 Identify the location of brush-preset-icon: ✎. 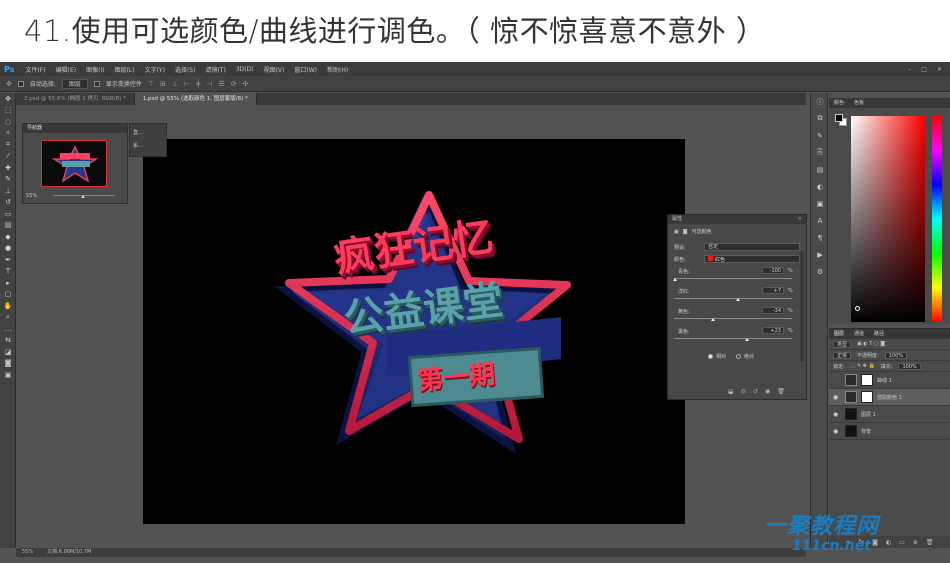
(820, 135).